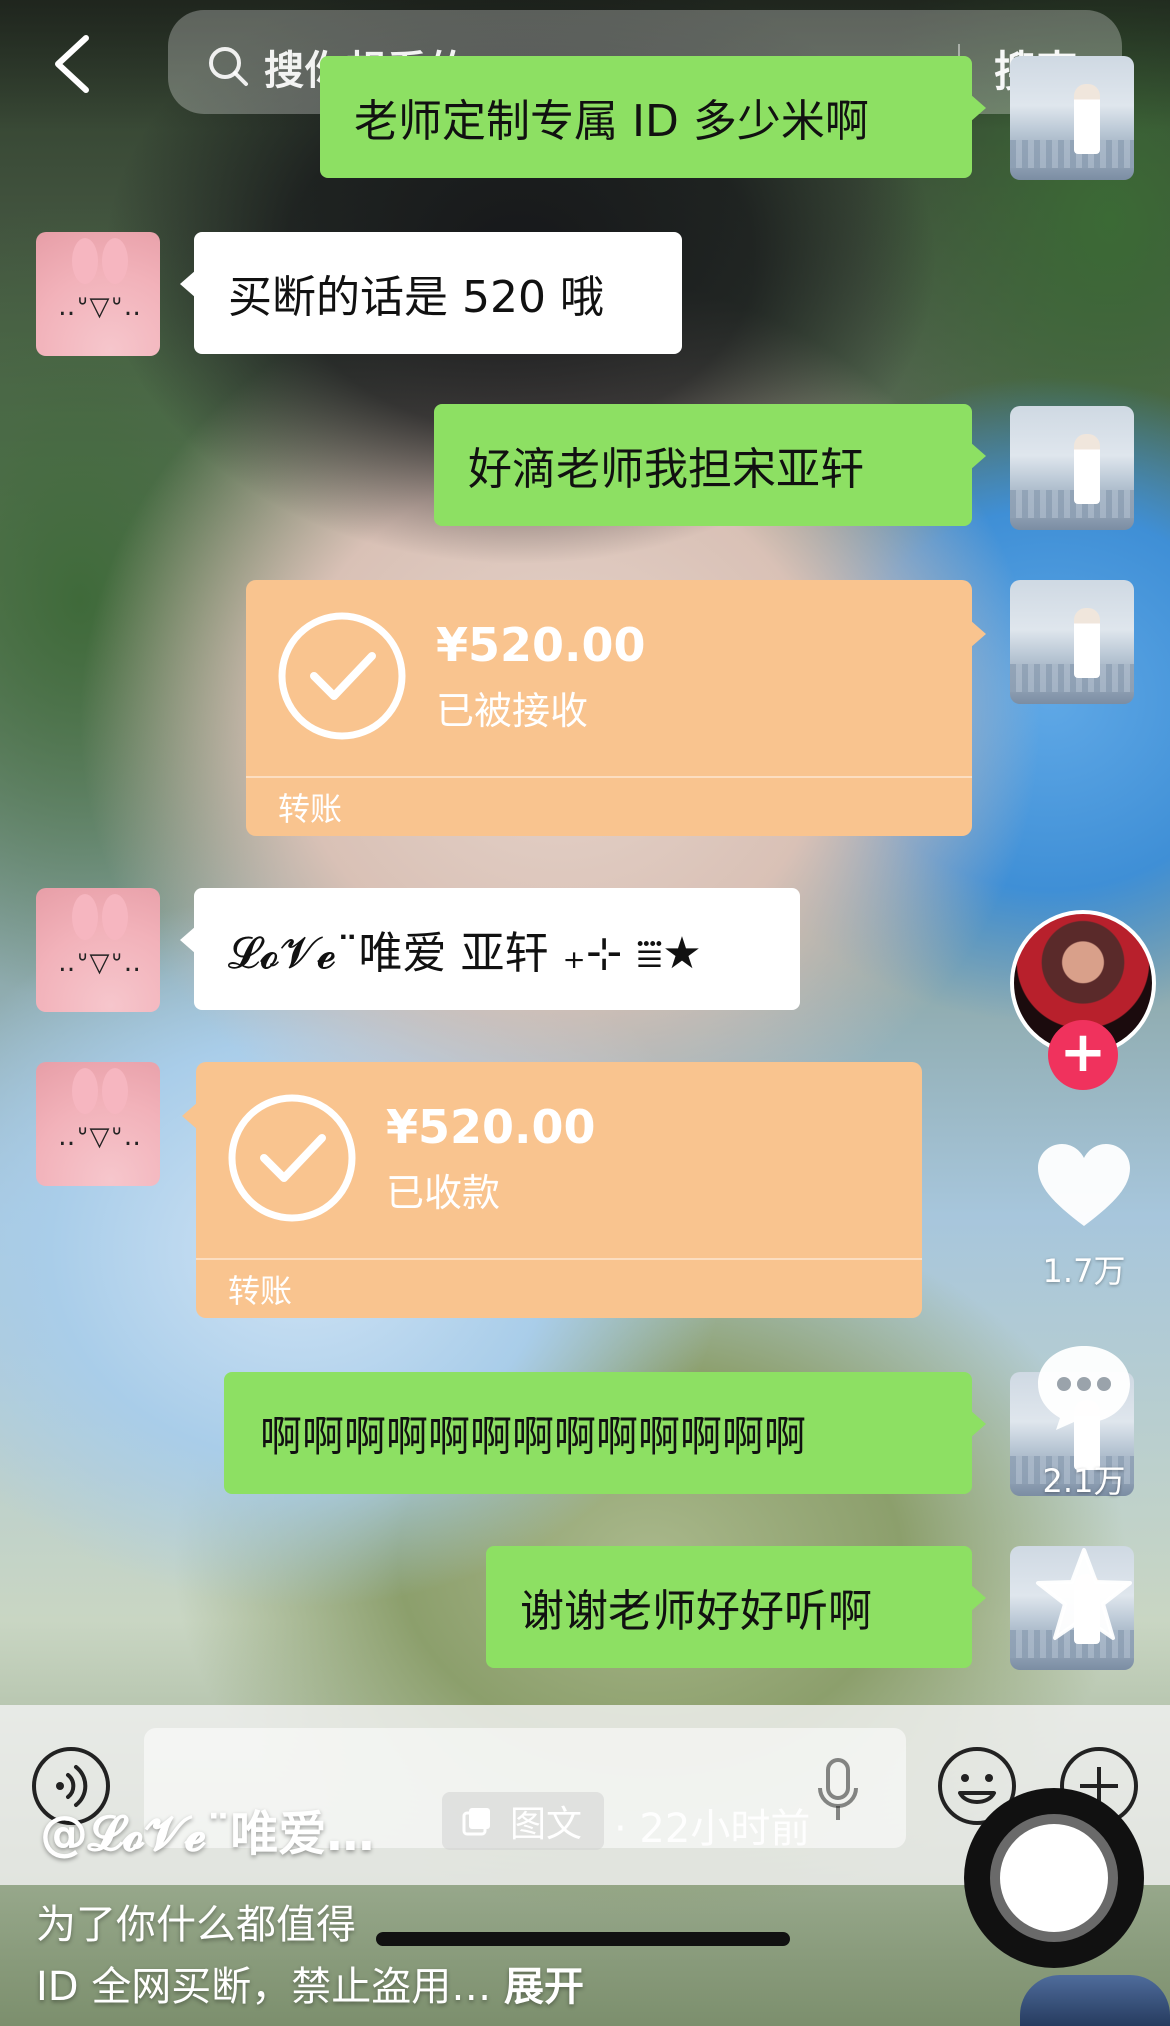  I want to click on heart-icon, so click(1084, 1185).